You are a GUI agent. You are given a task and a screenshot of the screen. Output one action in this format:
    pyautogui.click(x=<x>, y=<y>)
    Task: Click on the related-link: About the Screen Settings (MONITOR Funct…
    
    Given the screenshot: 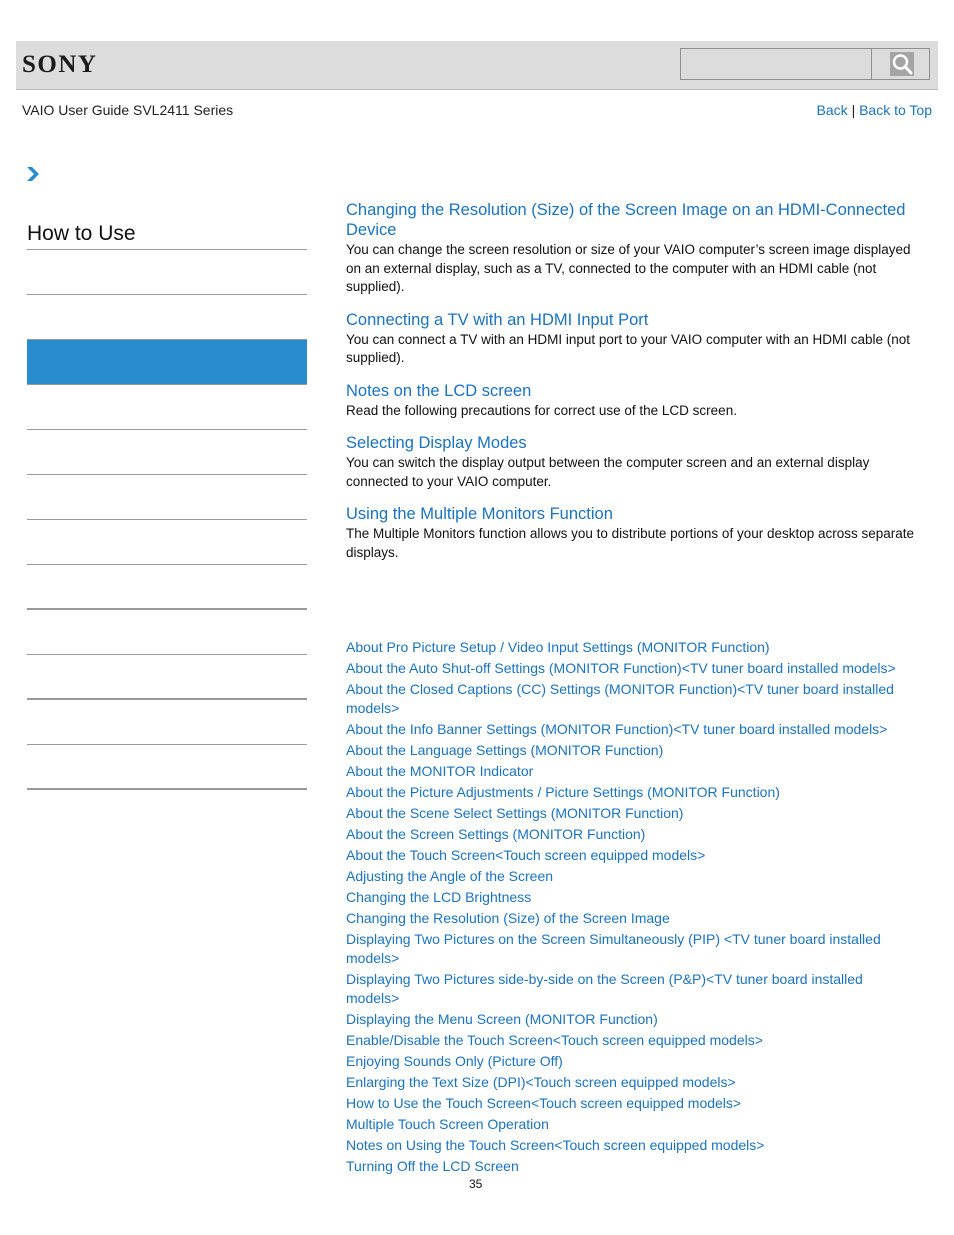 What is the action you would take?
    pyautogui.click(x=631, y=834)
    